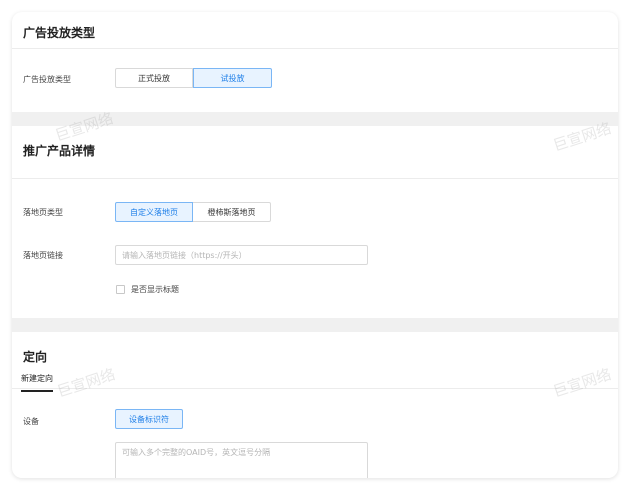 This screenshot has height=490, width=630. I want to click on device-id-button: 设备标识符, so click(149, 419).